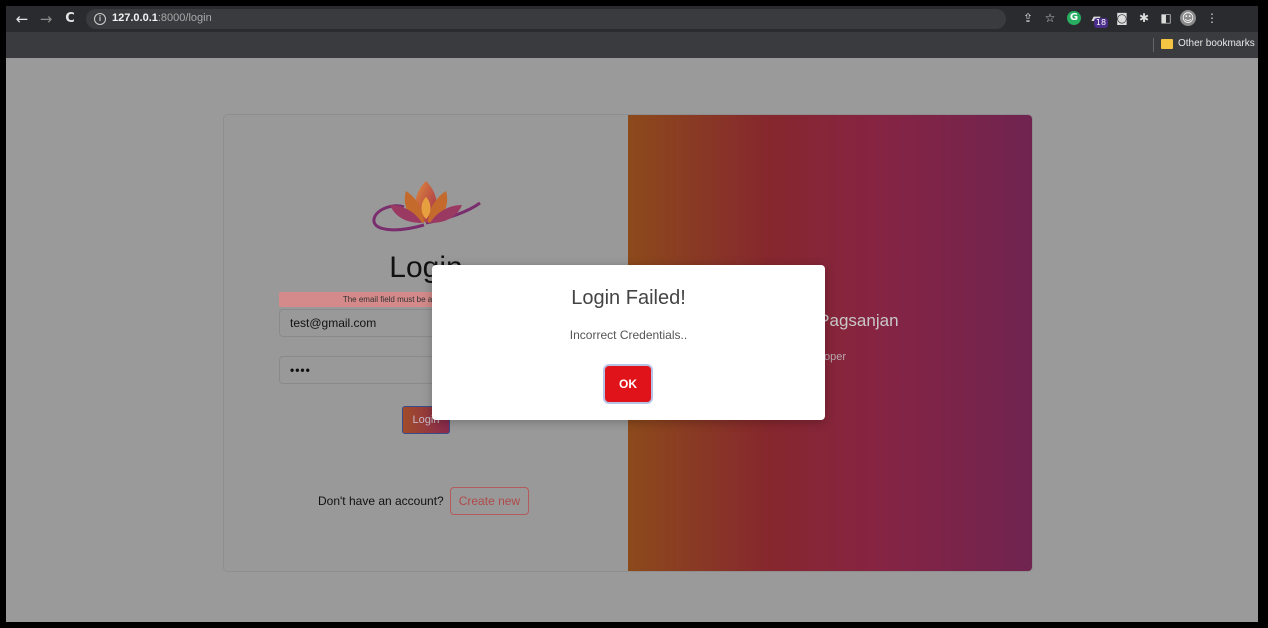 The height and width of the screenshot is (628, 1268). I want to click on ok-button: OK, so click(628, 384).